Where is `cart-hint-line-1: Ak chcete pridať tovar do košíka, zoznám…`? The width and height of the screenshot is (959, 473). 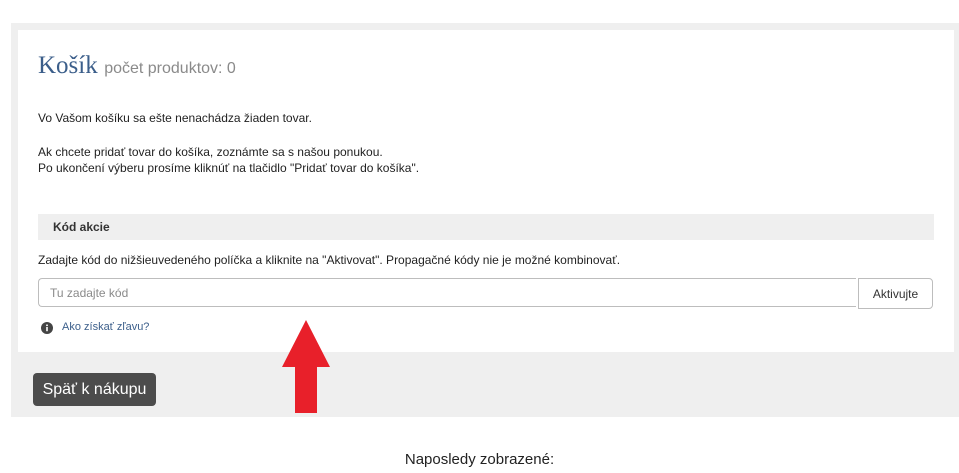 cart-hint-line-1: Ak chcete pridať tovar do košíka, zoznám… is located at coordinates (210, 152).